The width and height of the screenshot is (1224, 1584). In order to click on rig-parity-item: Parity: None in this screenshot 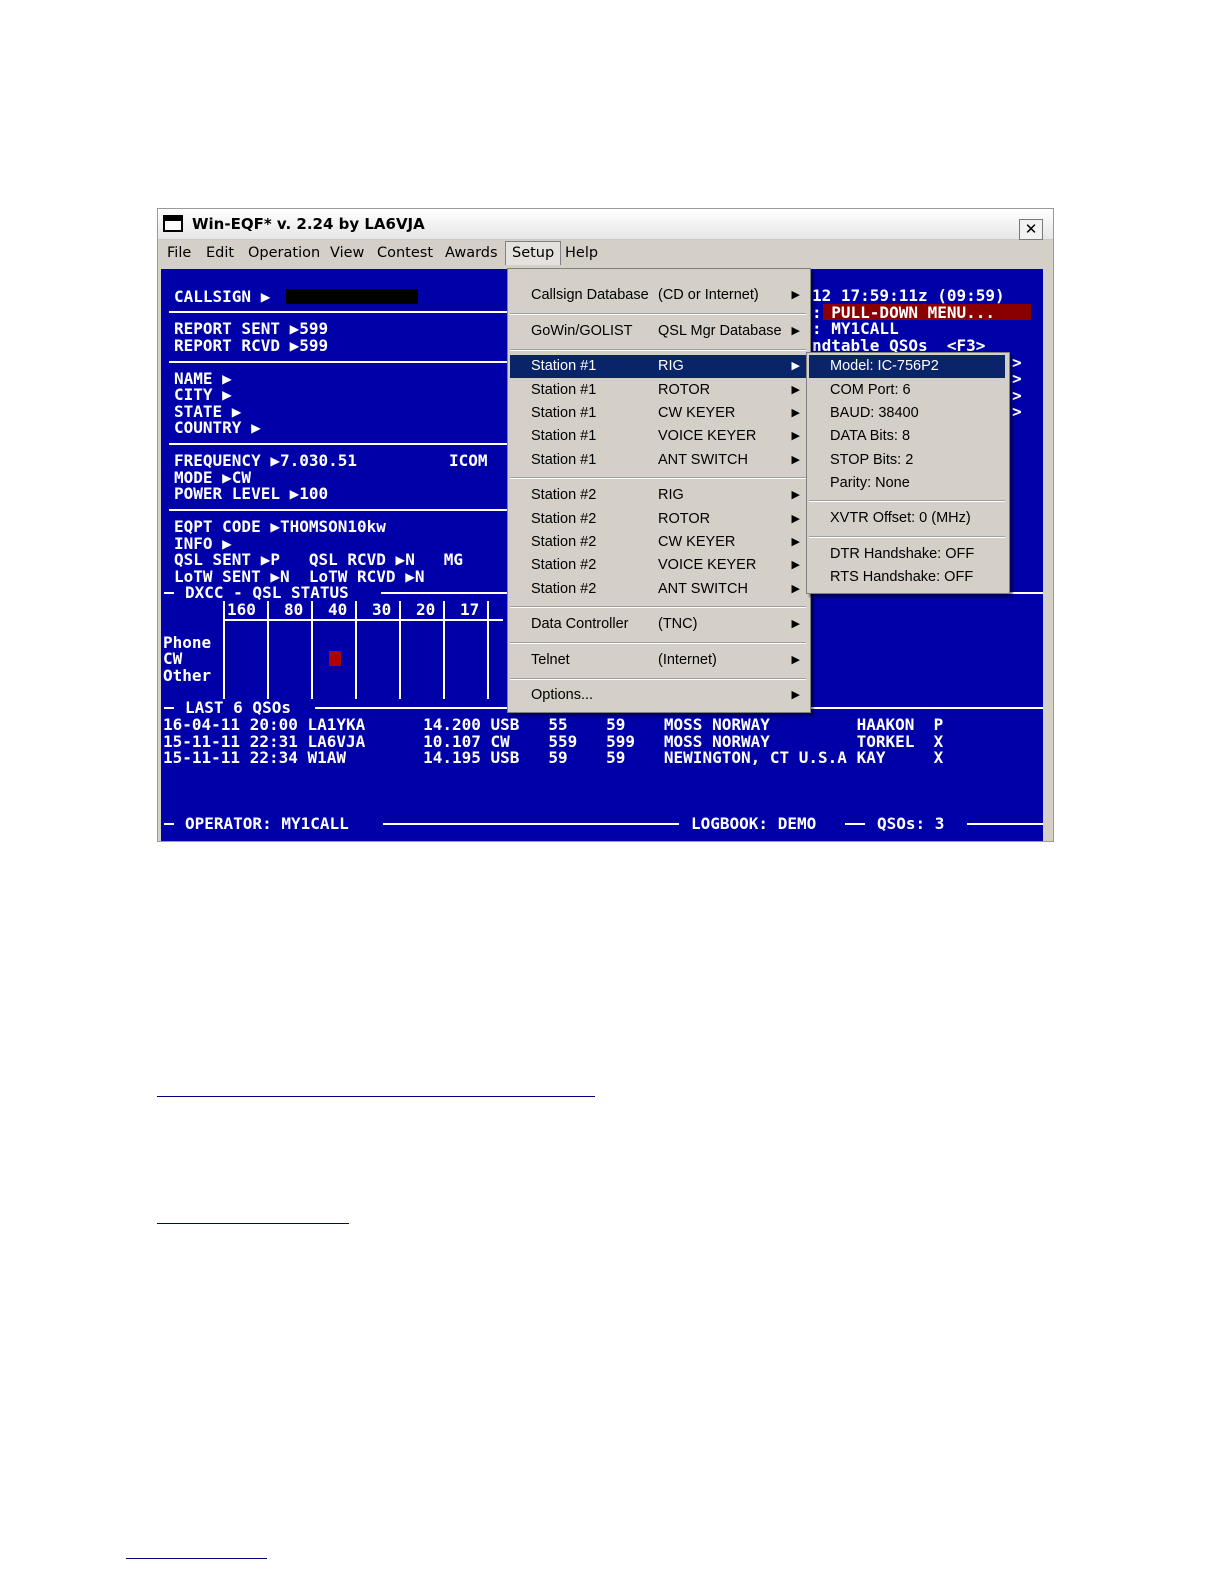, I will do `click(907, 483)`.